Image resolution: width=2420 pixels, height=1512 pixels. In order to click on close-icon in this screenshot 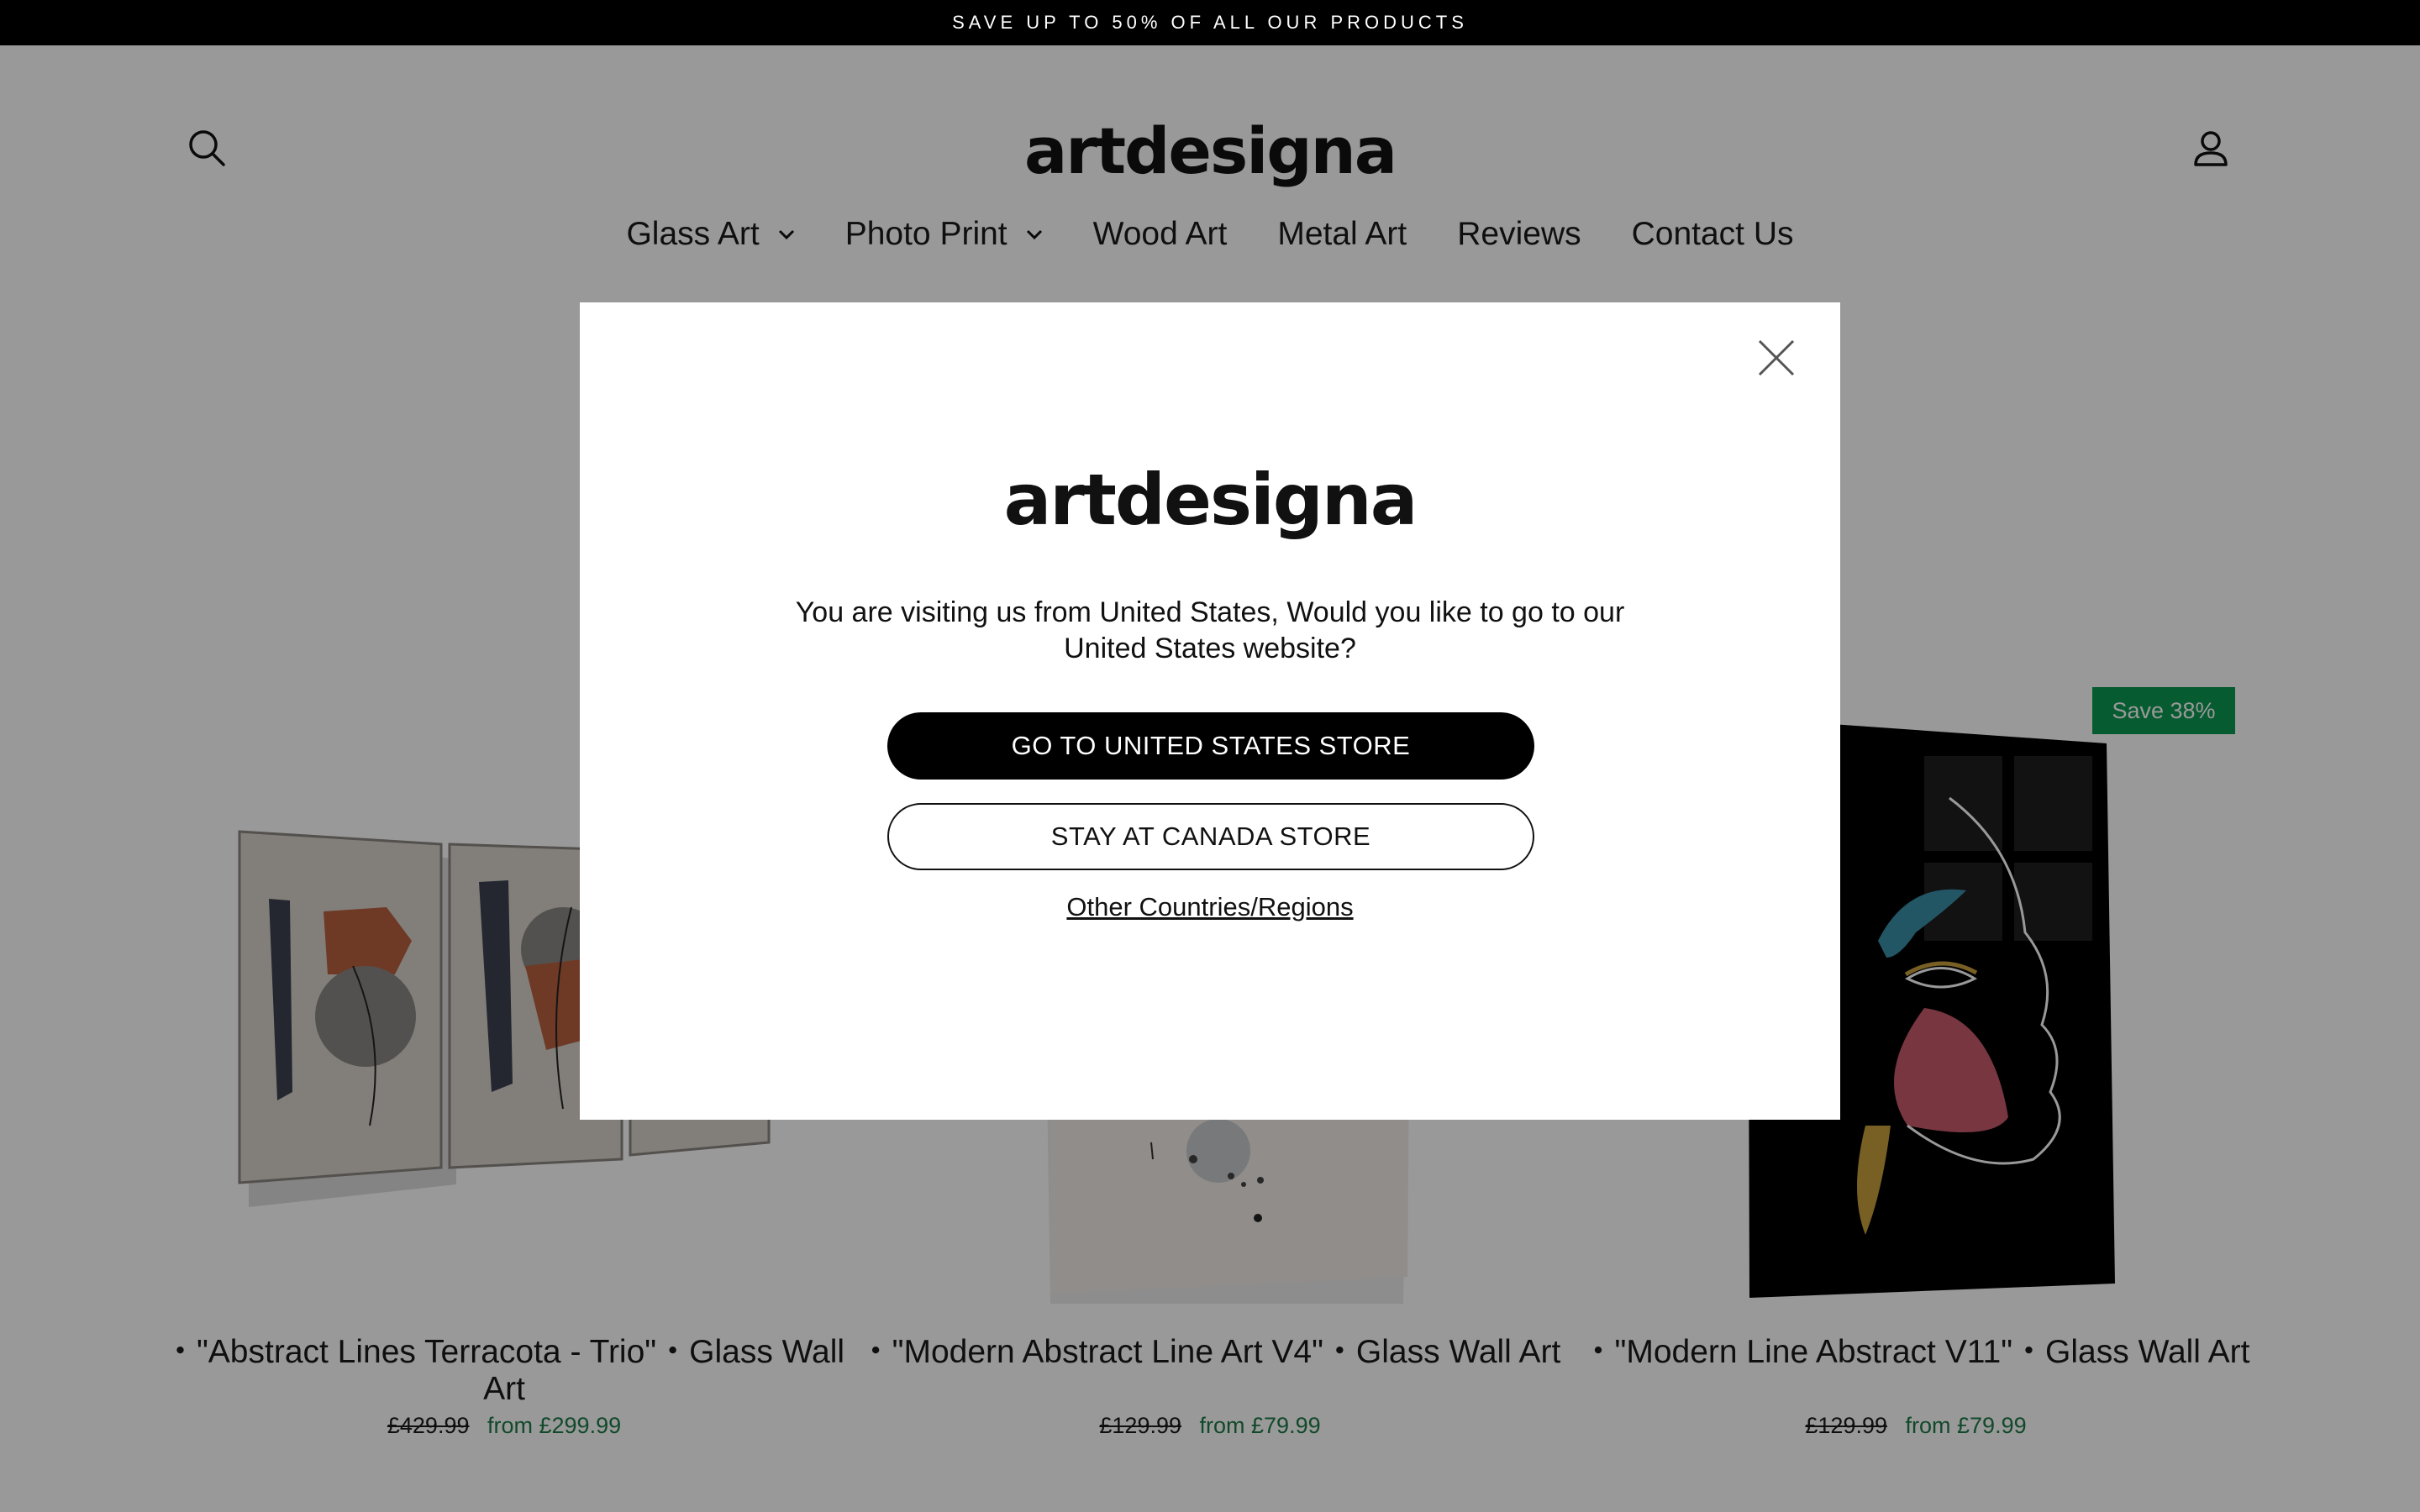, I will do `click(1776, 357)`.